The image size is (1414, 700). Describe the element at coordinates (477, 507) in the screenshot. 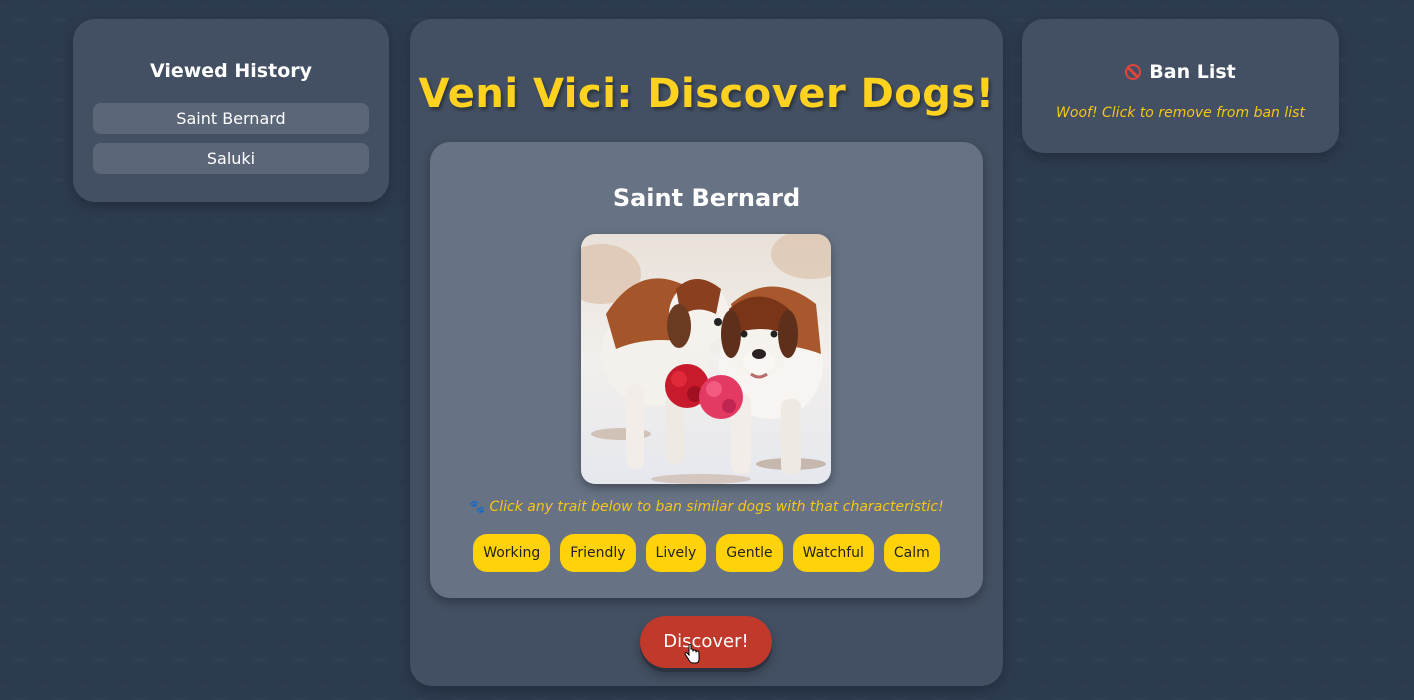

I see `paw-icon: 🐾` at that location.